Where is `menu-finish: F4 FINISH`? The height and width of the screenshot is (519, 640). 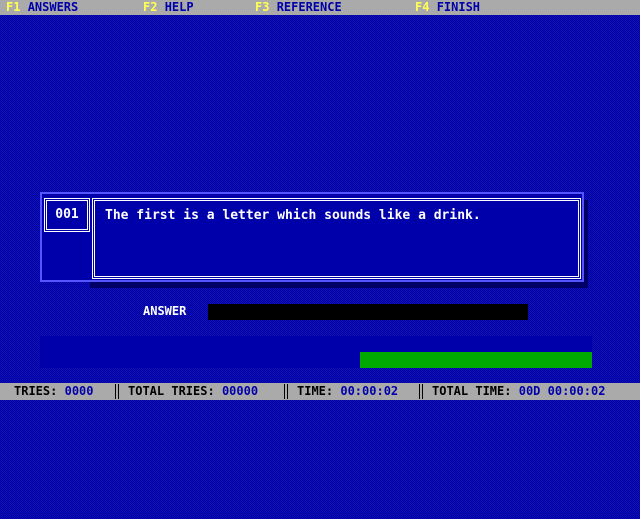
menu-finish: F4 FINISH is located at coordinates (447, 7).